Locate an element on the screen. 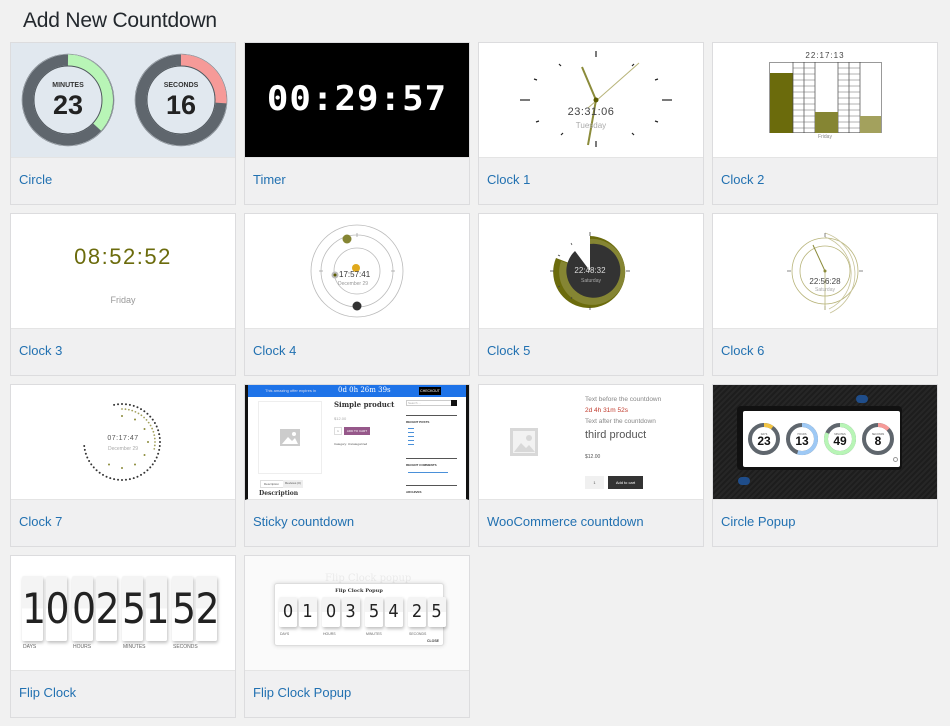  timer-preview: 00:29:57 is located at coordinates (357, 100).